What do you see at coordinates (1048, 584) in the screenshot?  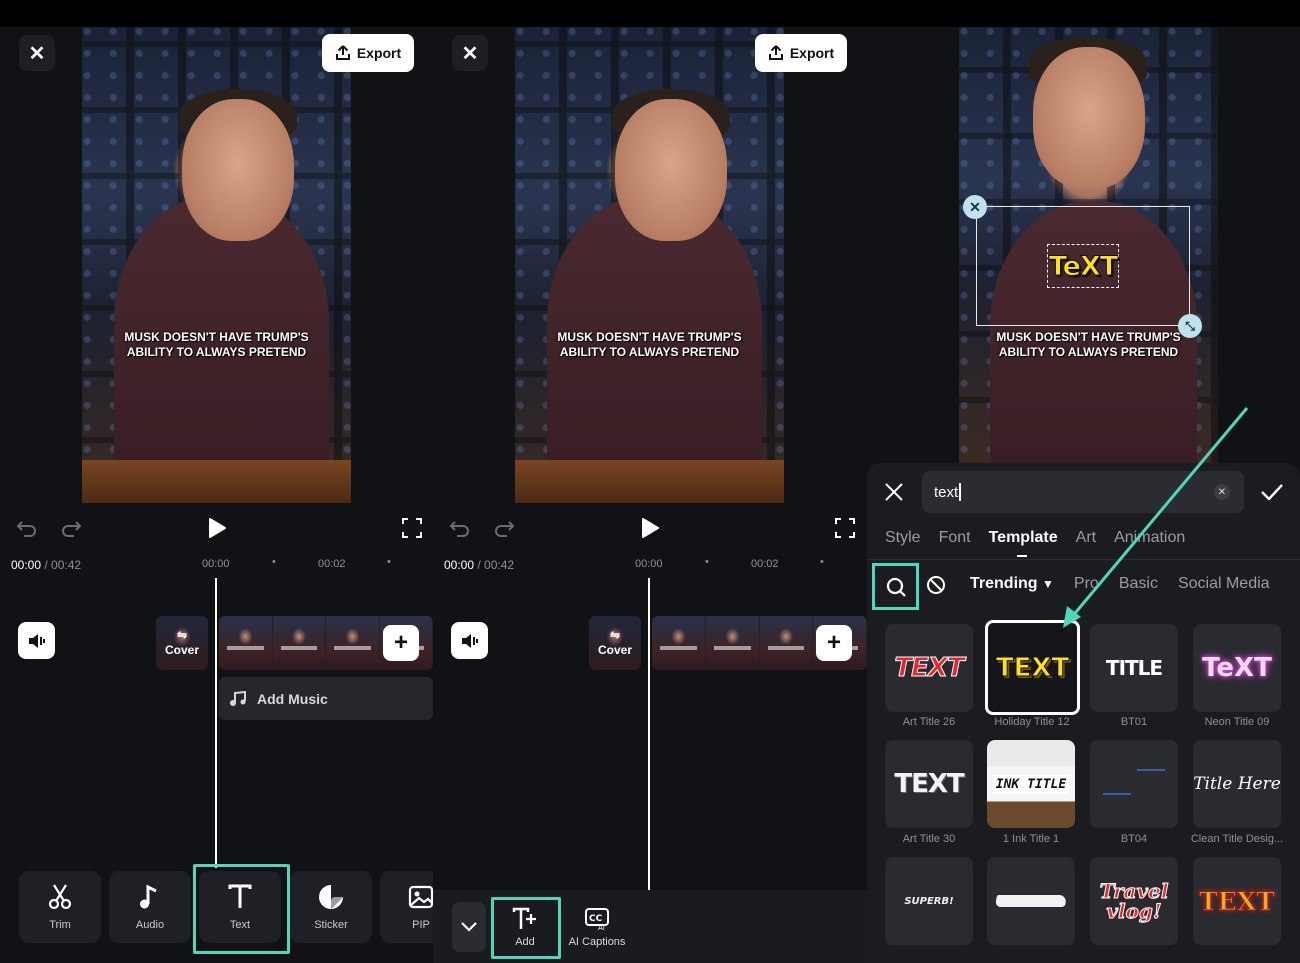 I see `caret-down-icon: ▼` at bounding box center [1048, 584].